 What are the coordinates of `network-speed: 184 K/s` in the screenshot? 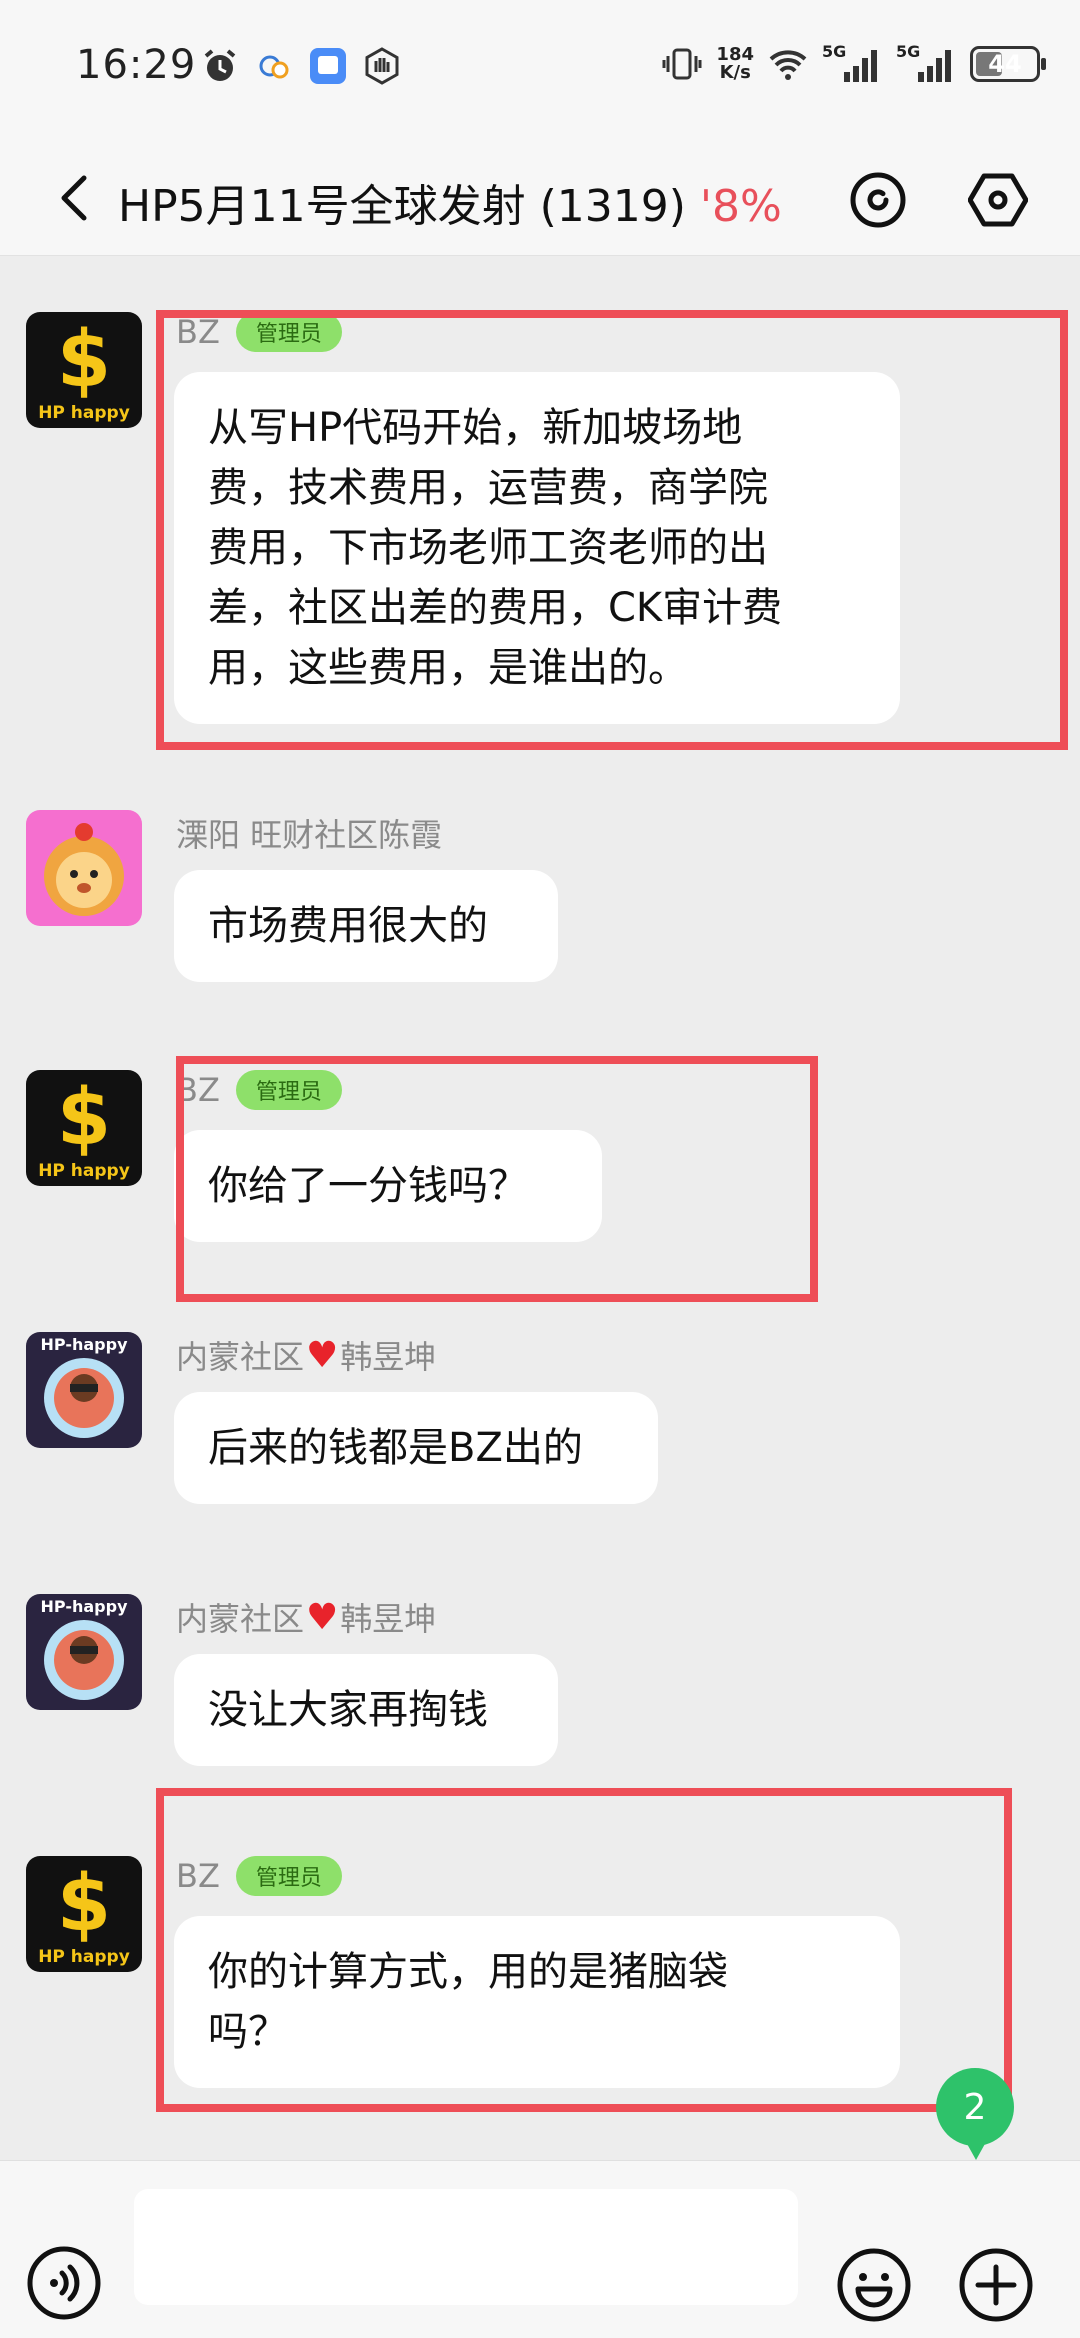 It's located at (735, 64).